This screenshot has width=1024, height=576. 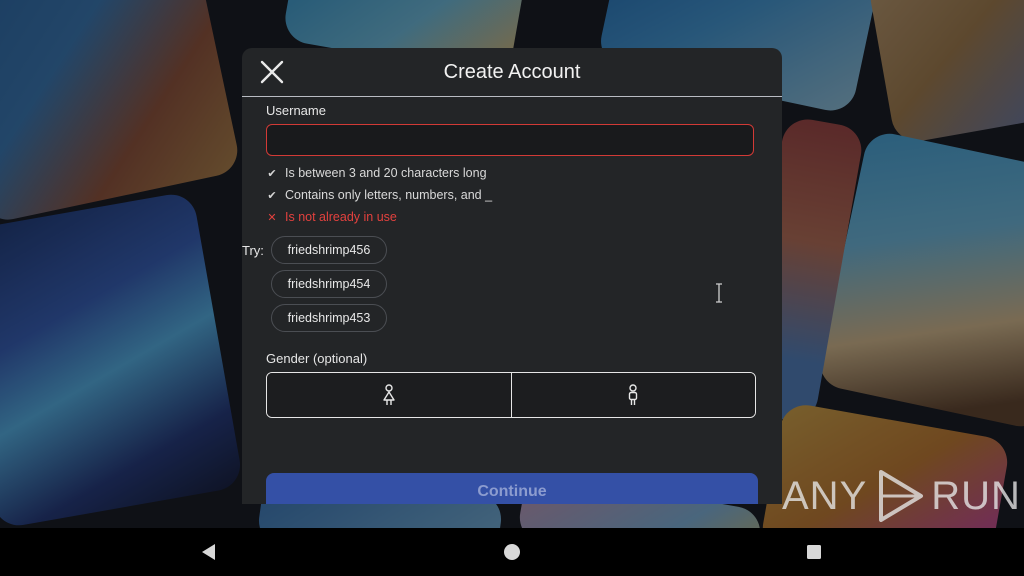 I want to click on username-suggestion-chip: friedshrimp454, so click(x=329, y=284).